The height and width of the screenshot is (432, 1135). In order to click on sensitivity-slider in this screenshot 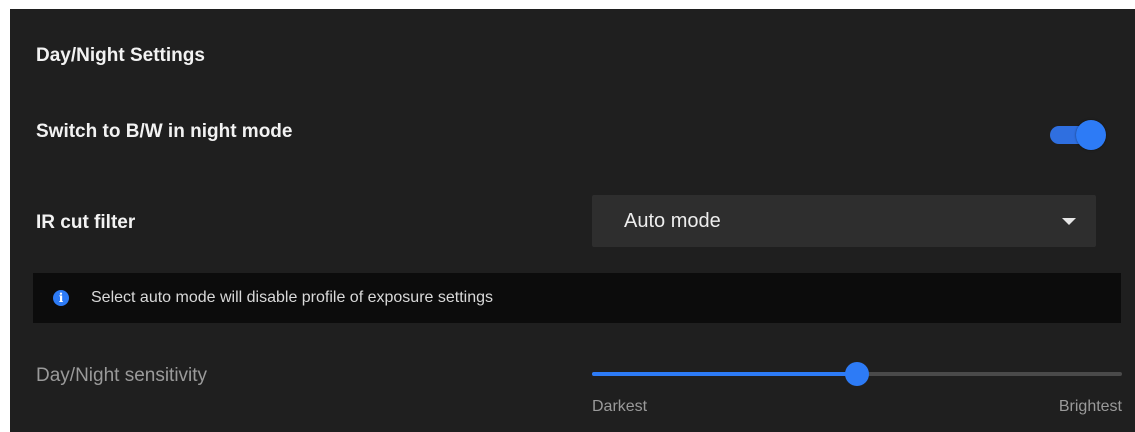, I will do `click(857, 374)`.